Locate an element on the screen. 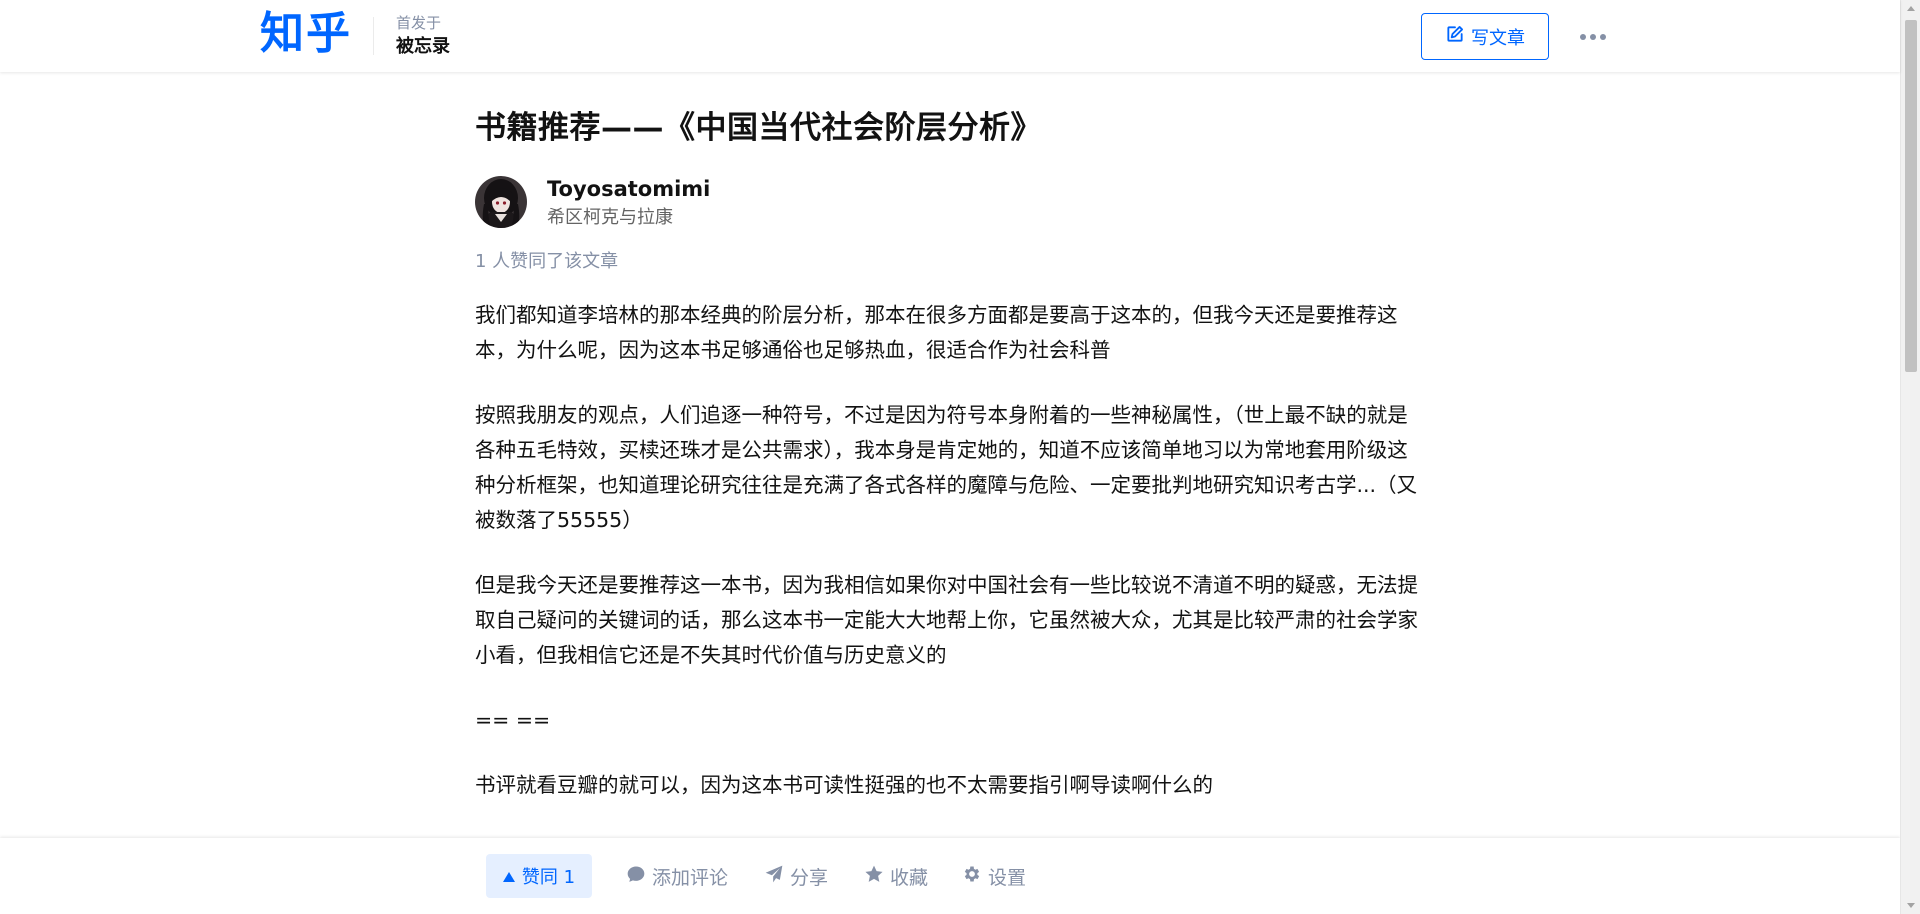 The width and height of the screenshot is (1920, 914). vote-summary: 1 人赞同了该文章 is located at coordinates (547, 261).